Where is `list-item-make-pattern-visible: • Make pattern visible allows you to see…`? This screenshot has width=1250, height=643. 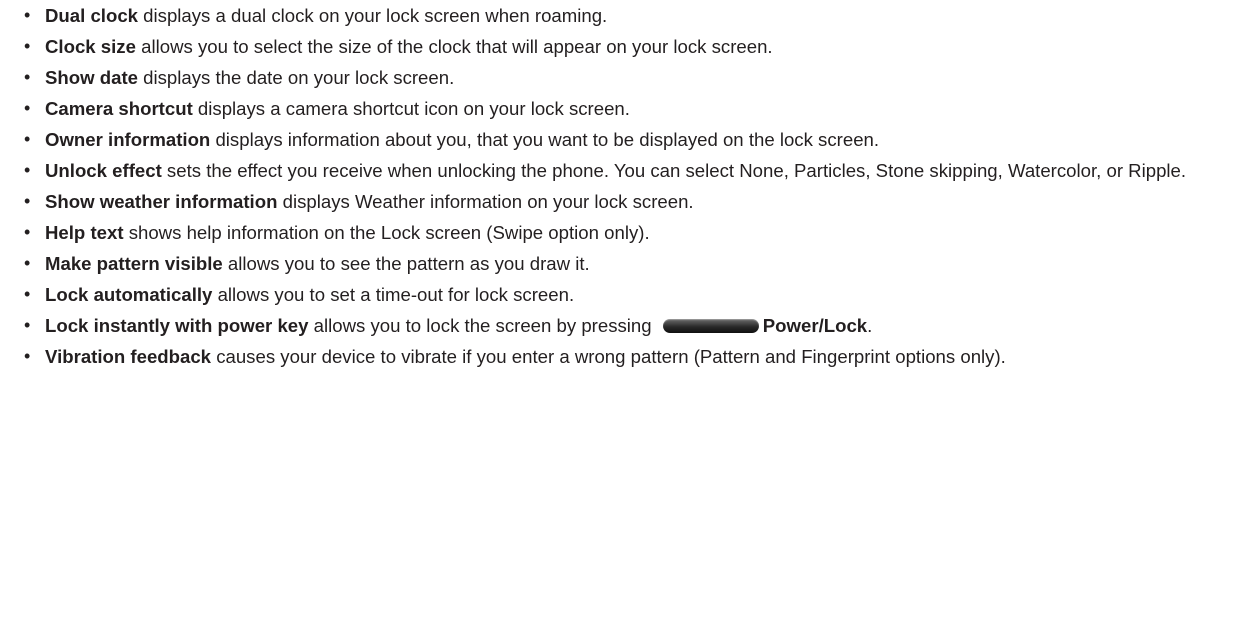
list-item-make-pattern-visible: • Make pattern visible allows you to see… is located at coordinates (626, 263).